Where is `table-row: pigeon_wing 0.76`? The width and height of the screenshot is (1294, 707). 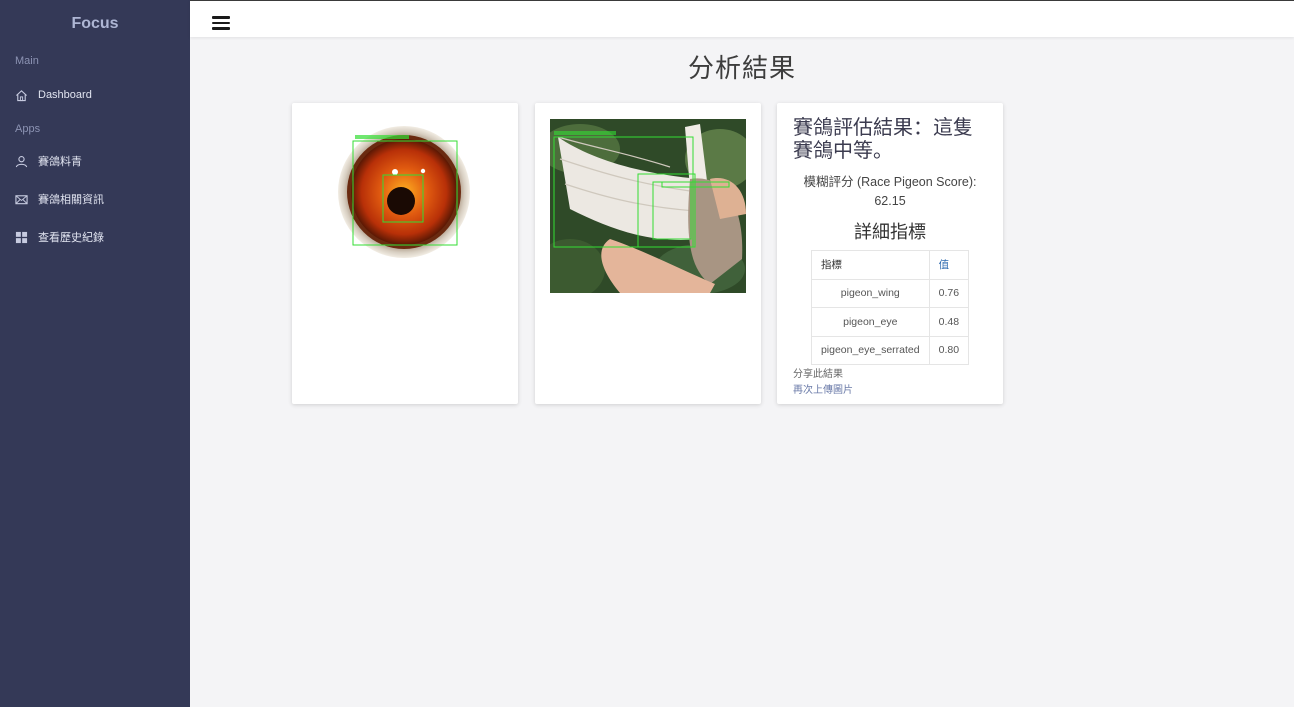 table-row: pigeon_wing 0.76 is located at coordinates (890, 293).